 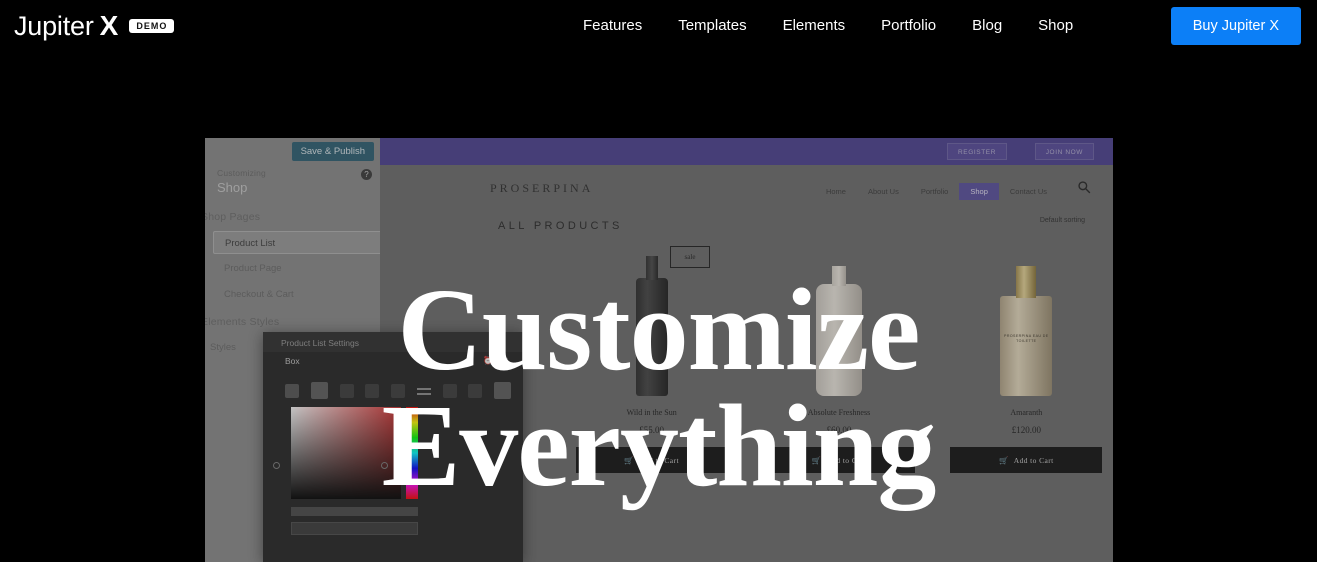 What do you see at coordinates (1055, 26) in the screenshot?
I see `nav-item-shop: Shop` at bounding box center [1055, 26].